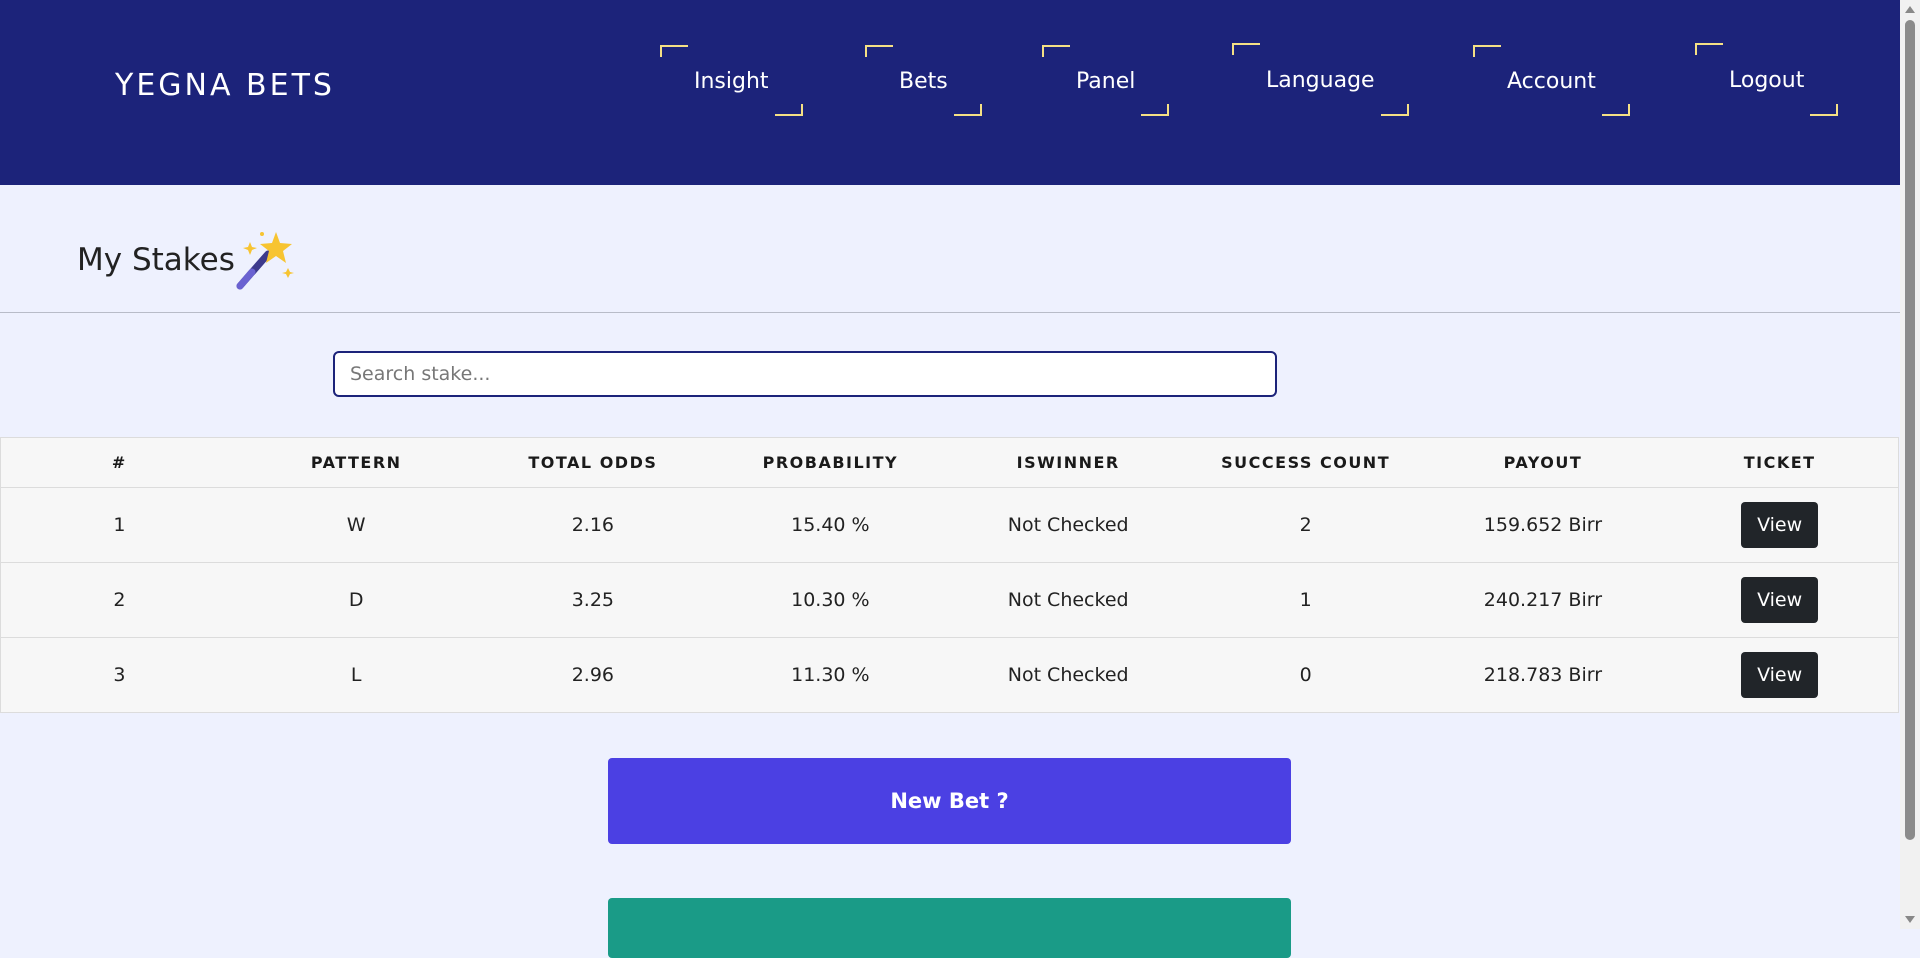 The width and height of the screenshot is (1920, 958). What do you see at coordinates (593, 525) in the screenshot?
I see `cell-total-odds: 2.16` at bounding box center [593, 525].